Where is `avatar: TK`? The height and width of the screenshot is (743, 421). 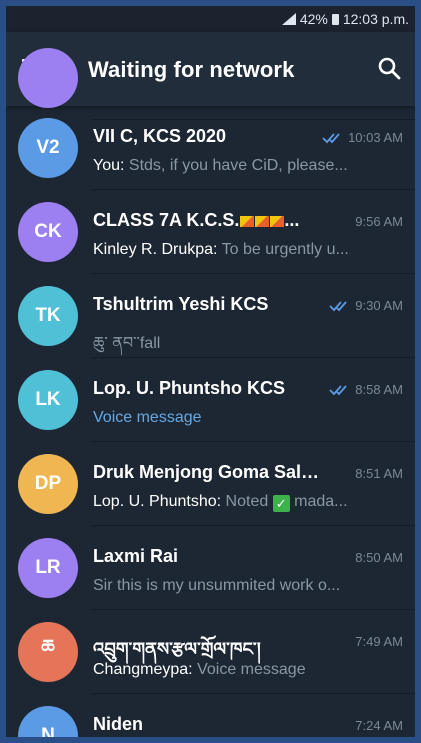 avatar: TK is located at coordinates (48, 316).